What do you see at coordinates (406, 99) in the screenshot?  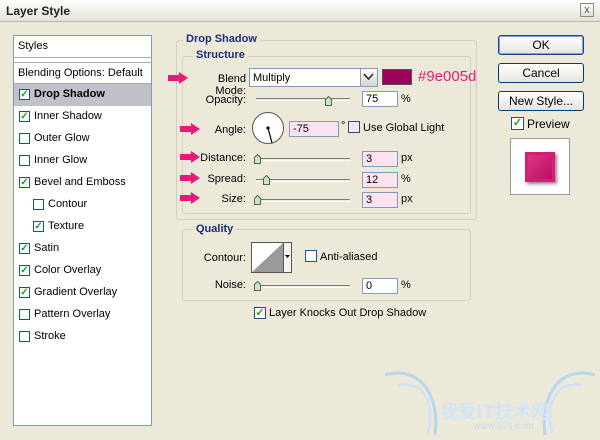 I see `opacity-unit: %` at bounding box center [406, 99].